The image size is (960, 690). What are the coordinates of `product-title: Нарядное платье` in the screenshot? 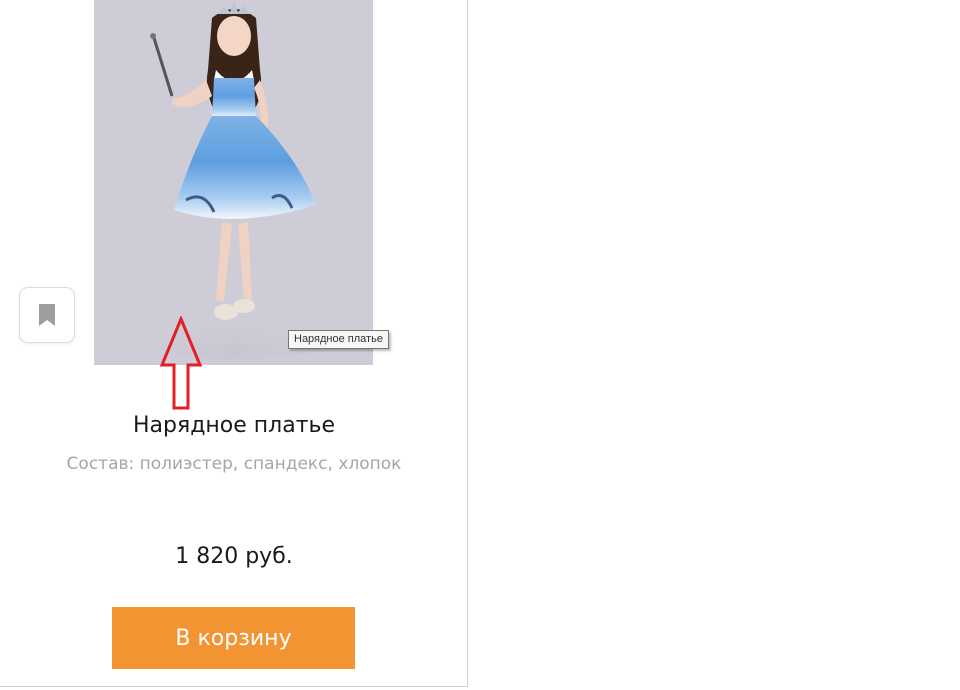 It's located at (234, 425).